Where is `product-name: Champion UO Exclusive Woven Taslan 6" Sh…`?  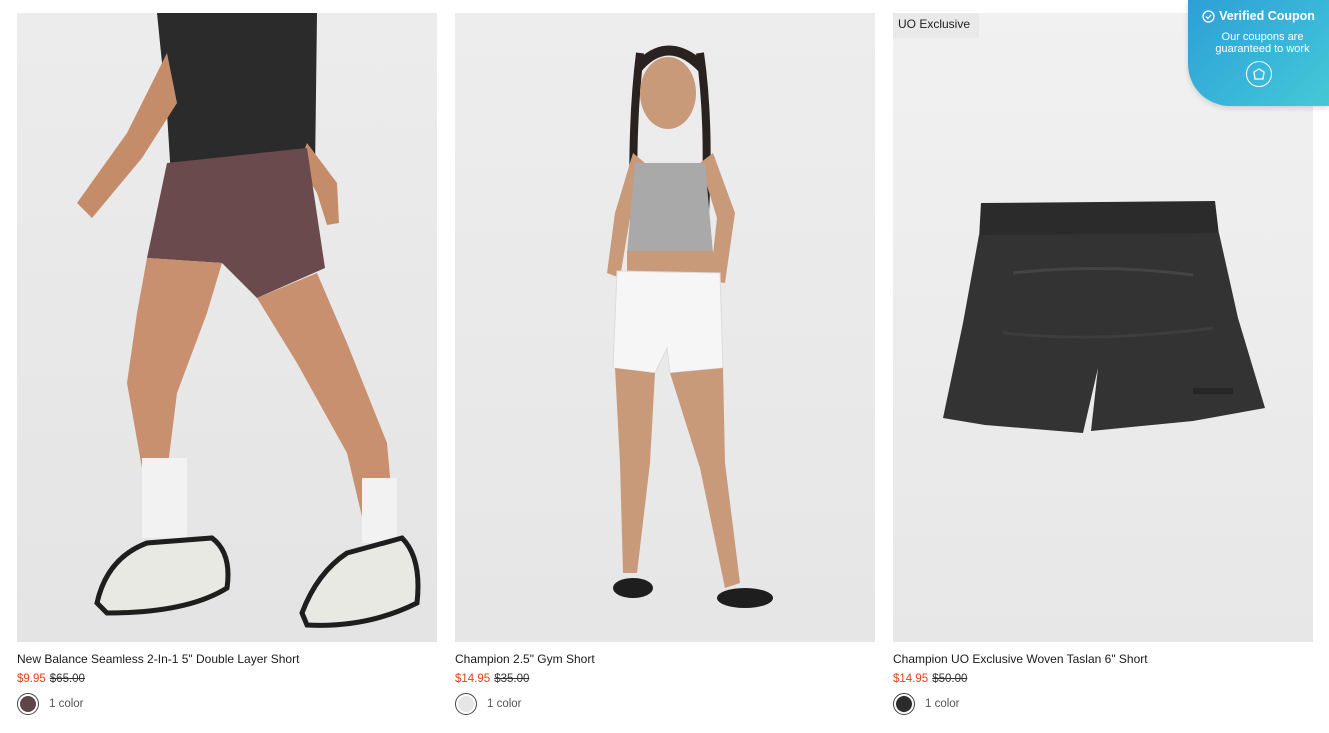
product-name: Champion UO Exclusive Woven Taslan 6" Sh… is located at coordinates (1103, 659).